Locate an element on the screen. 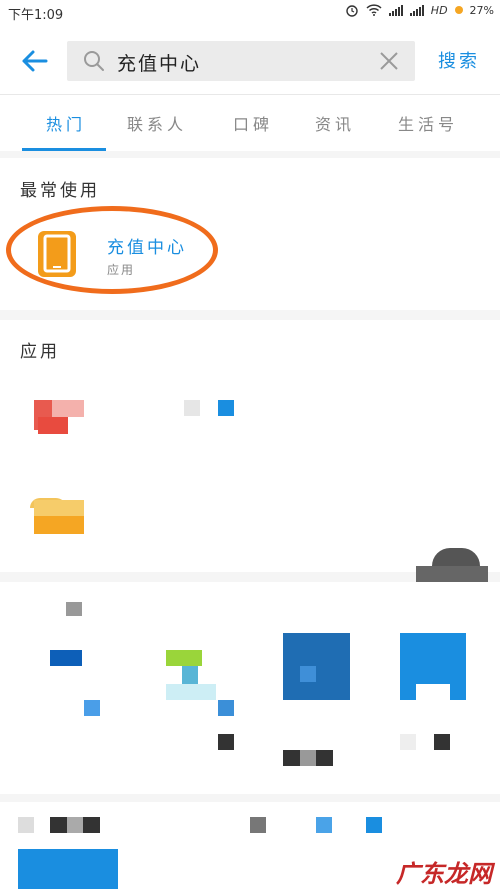  signal-icon is located at coordinates (395, 10).